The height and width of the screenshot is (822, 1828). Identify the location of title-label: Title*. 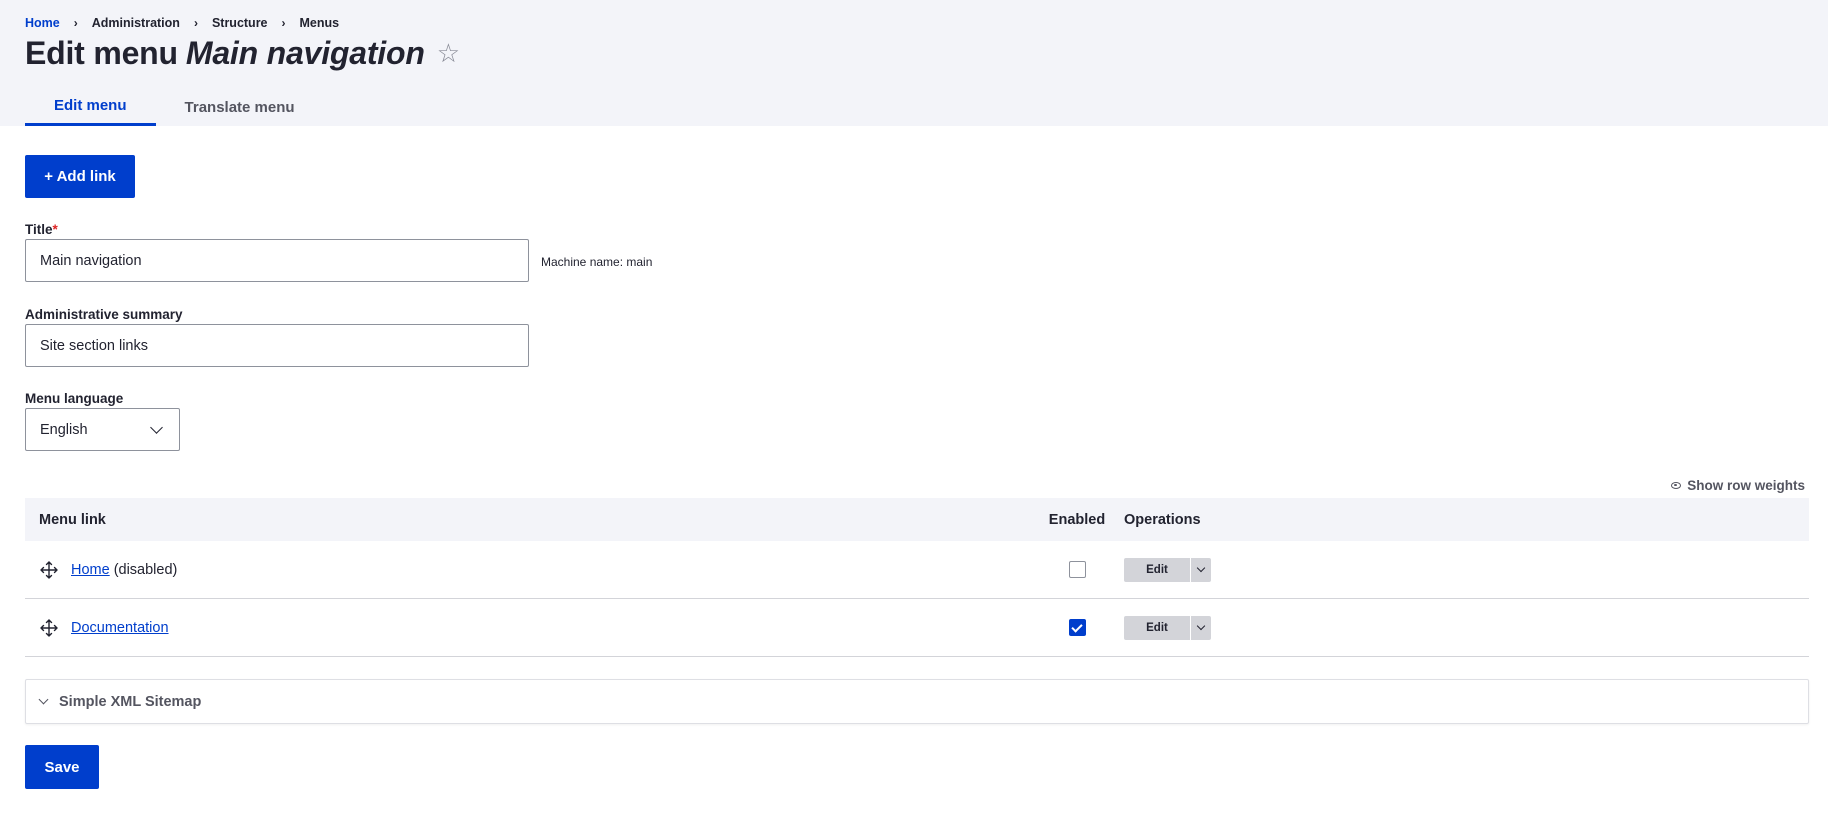
(41, 229).